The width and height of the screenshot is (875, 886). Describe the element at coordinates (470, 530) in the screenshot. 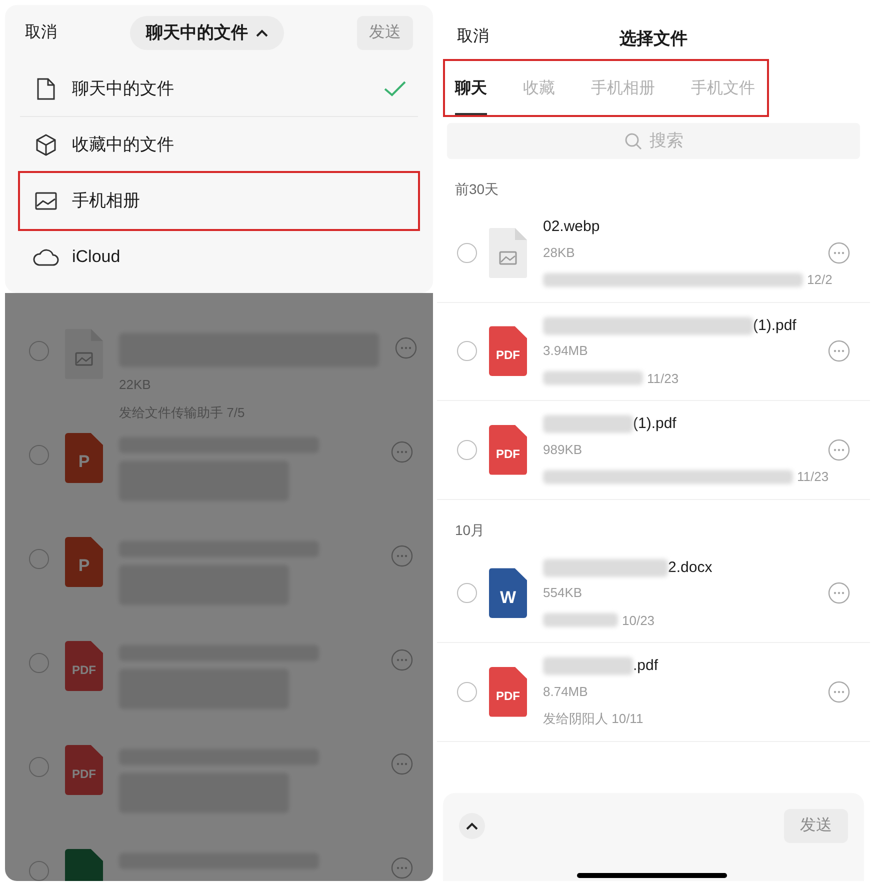

I see `section-header: 10月` at that location.